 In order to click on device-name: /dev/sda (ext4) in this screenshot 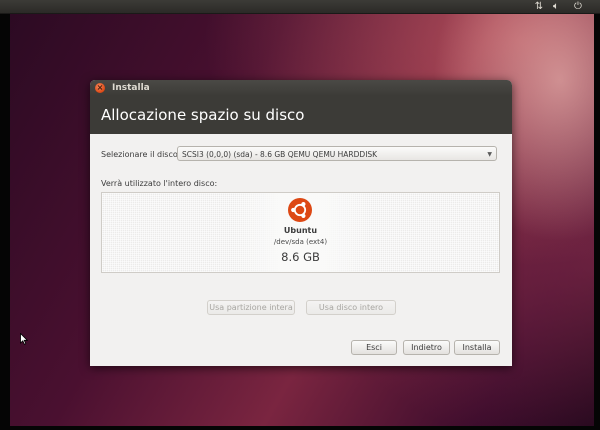, I will do `click(300, 242)`.